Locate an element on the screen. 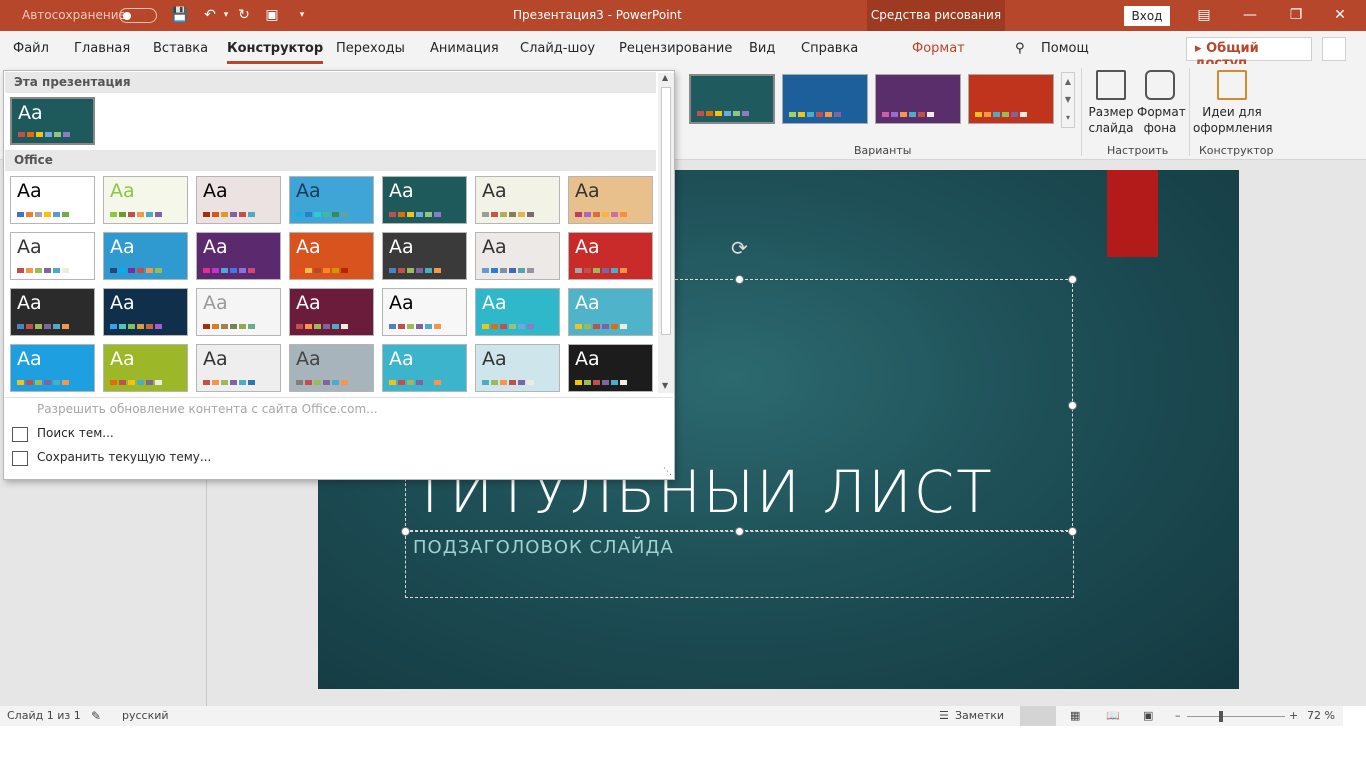  save-icon: 💾 is located at coordinates (179, 15).